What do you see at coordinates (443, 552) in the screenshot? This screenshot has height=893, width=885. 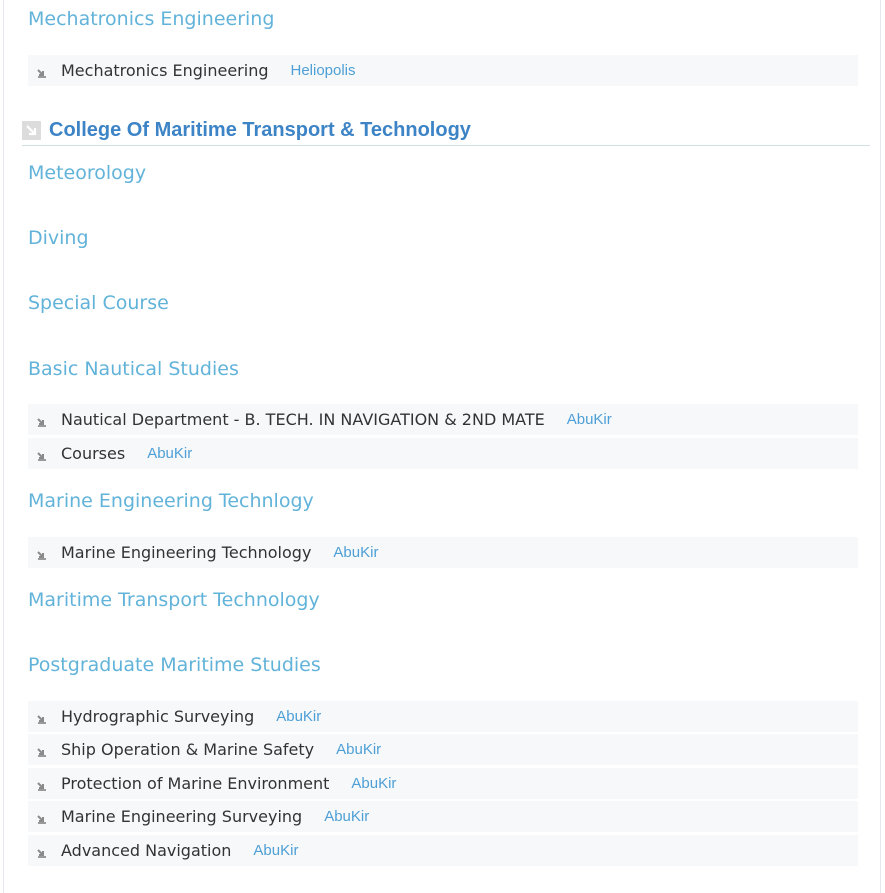 I see `program-row: Marine Engineering Technology AbuKir` at bounding box center [443, 552].